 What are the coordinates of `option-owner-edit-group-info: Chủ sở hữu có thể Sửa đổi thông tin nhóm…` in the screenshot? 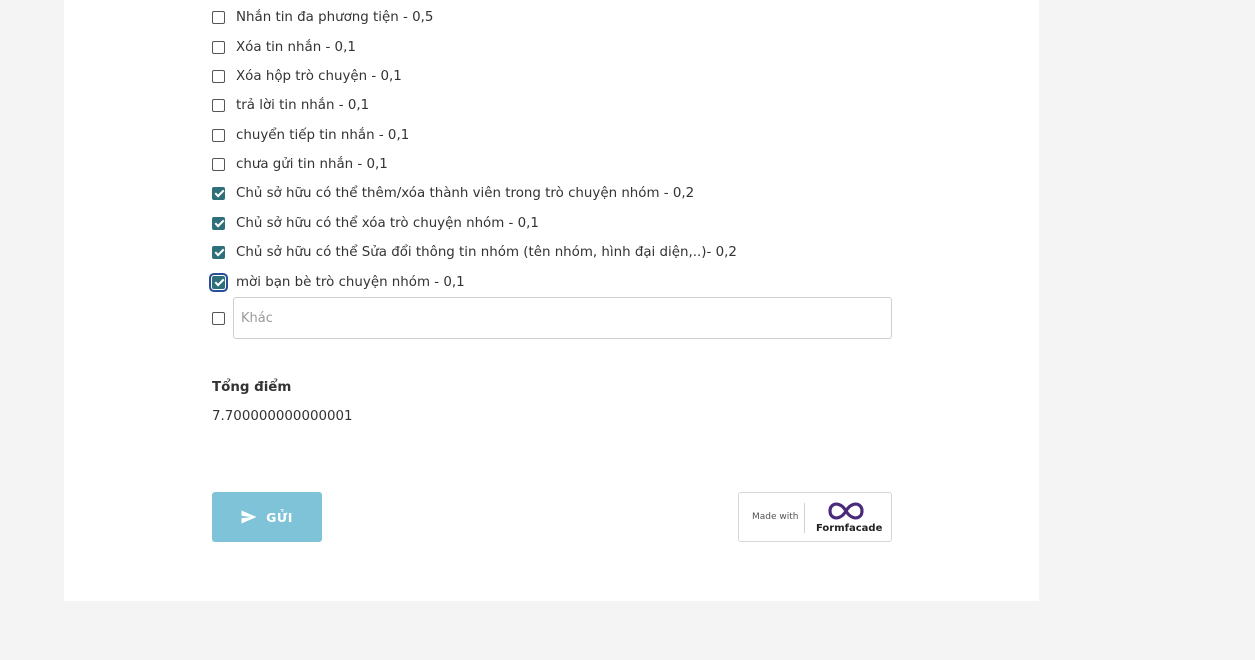 It's located at (474, 252).